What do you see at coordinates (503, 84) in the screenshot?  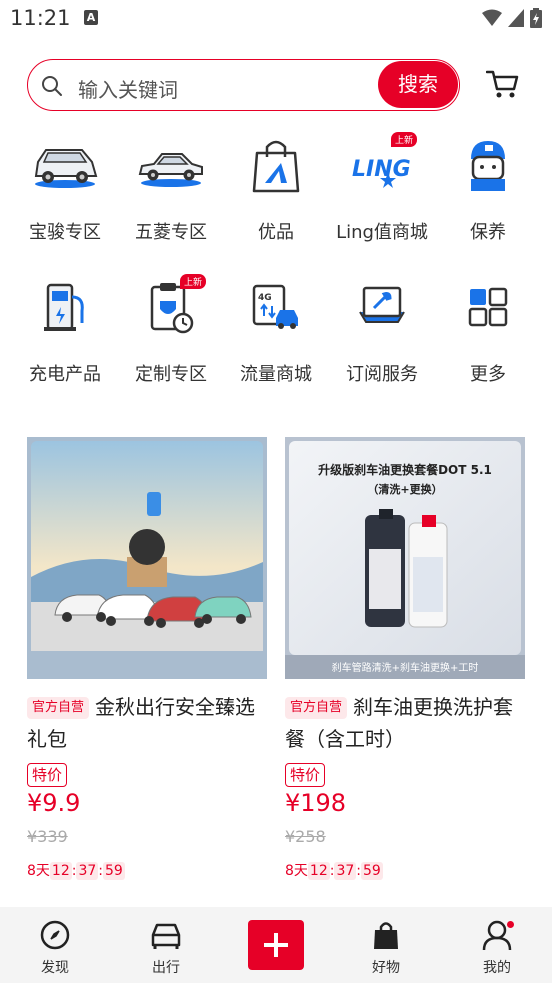 I see `cart-icon` at bounding box center [503, 84].